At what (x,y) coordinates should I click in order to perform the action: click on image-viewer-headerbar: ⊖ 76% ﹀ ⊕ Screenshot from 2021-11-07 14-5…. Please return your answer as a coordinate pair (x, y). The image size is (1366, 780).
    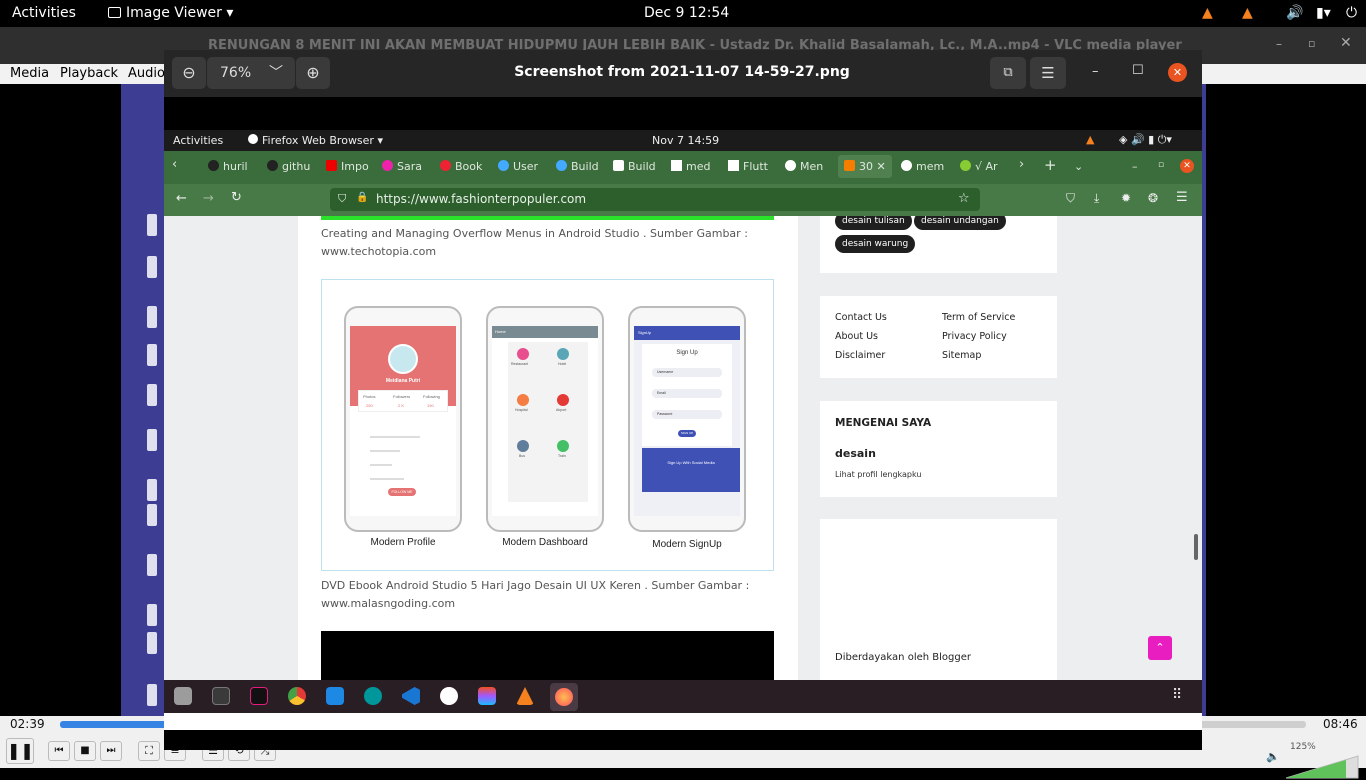
    Looking at the image, I should click on (683, 73).